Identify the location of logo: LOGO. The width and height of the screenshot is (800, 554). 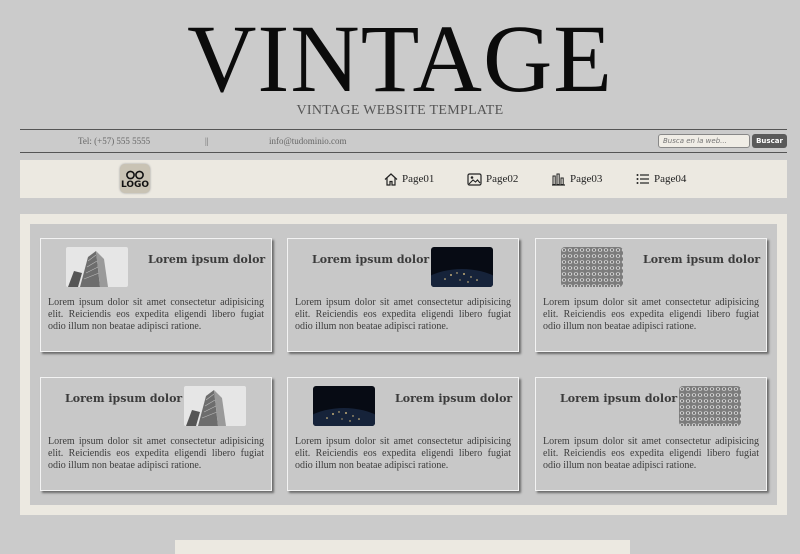
(135, 178).